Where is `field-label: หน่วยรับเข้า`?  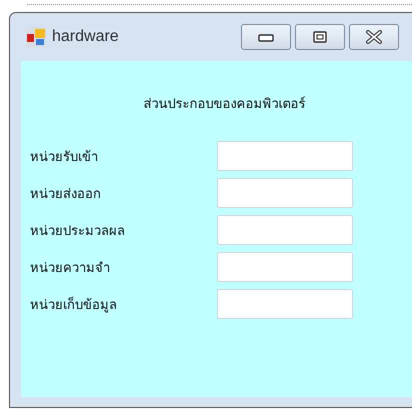 field-label: หน่วยรับเข้า is located at coordinates (64, 157).